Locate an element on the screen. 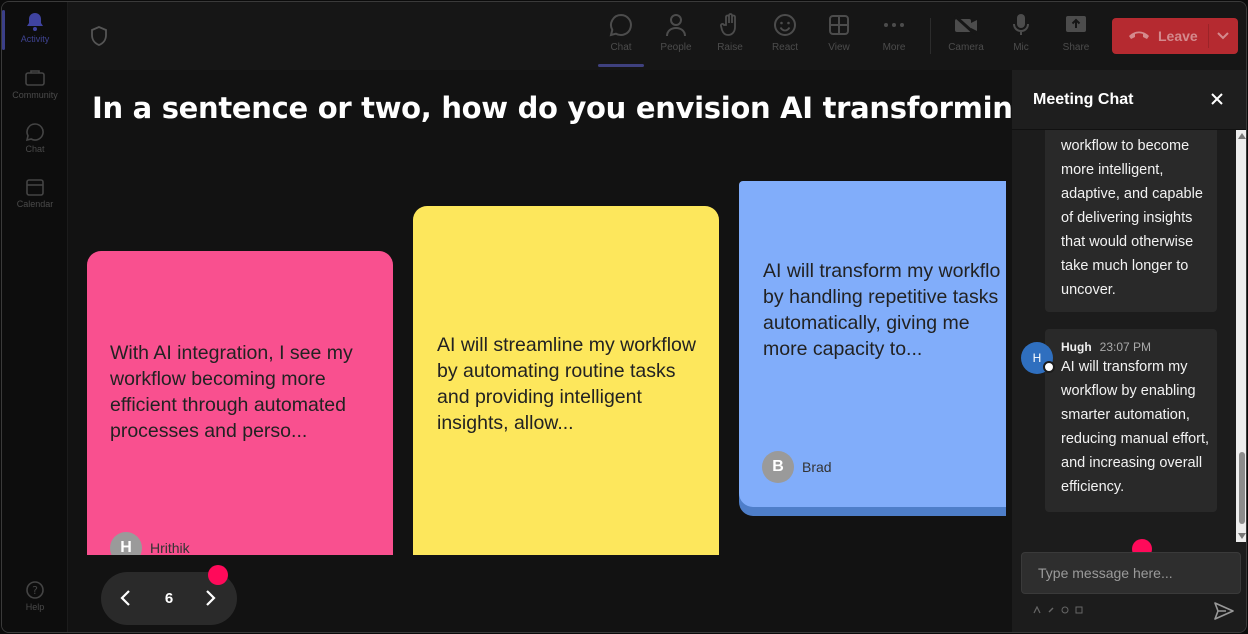 Image resolution: width=1248 pixels, height=634 pixels. presence-status-icon is located at coordinates (1049, 367).